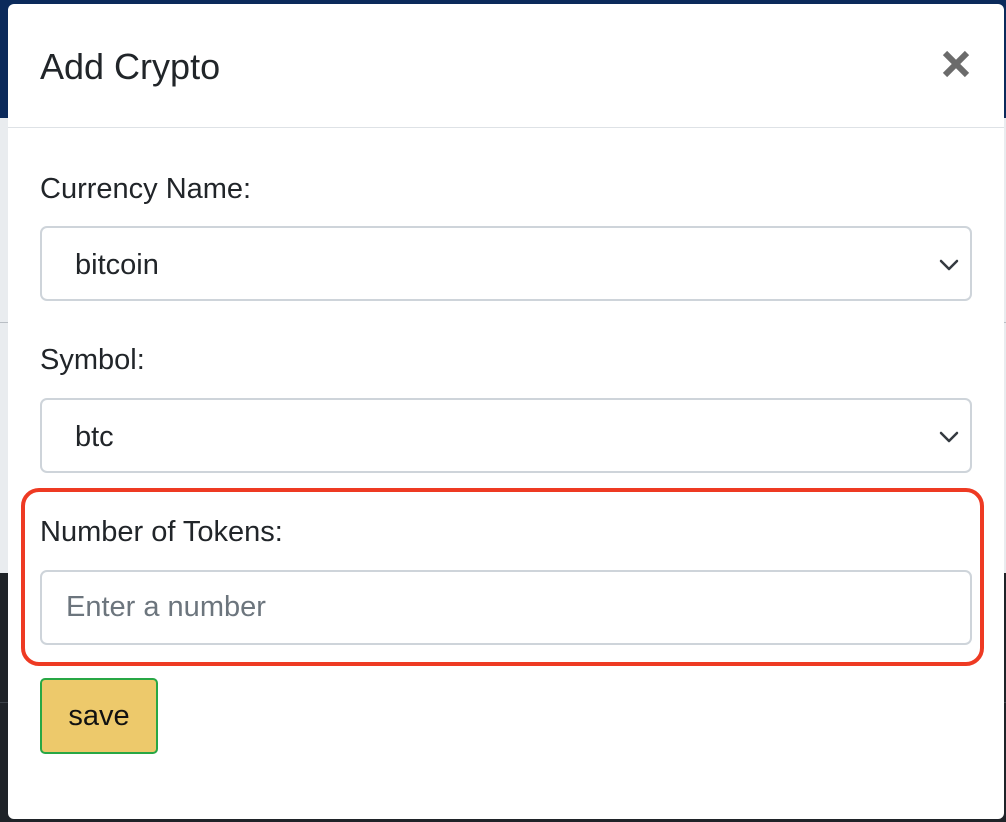 The width and height of the screenshot is (1006, 822). What do you see at coordinates (506, 263) in the screenshot?
I see `currency-name-select: bitcoin` at bounding box center [506, 263].